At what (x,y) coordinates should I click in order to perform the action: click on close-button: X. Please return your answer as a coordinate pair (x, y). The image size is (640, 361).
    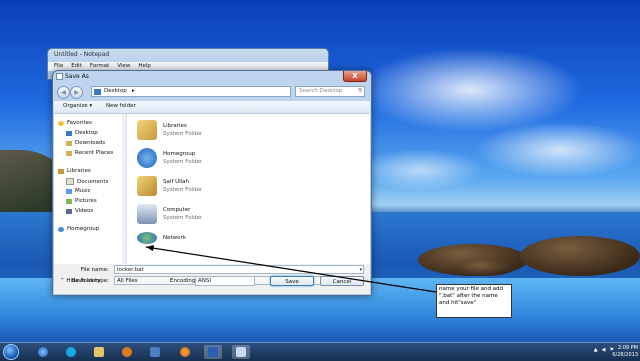
    Looking at the image, I should click on (355, 76).